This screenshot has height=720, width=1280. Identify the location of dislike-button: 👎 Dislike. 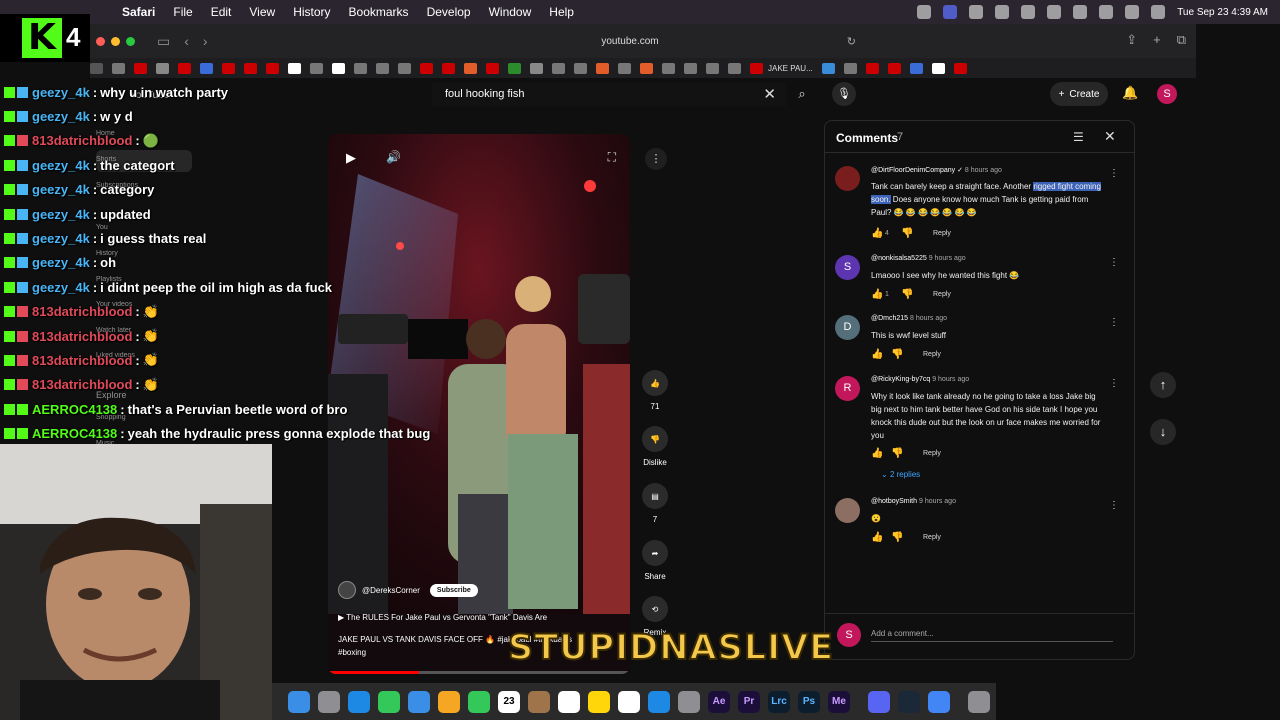
(655, 446).